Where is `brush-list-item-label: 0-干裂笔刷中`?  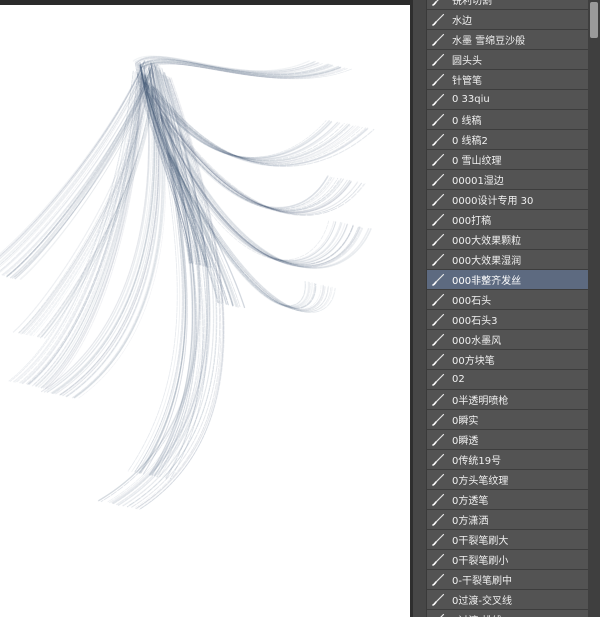
brush-list-item-label: 0-干裂笔刷中 is located at coordinates (482, 581).